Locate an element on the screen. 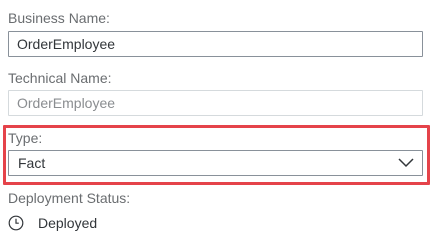 The image size is (432, 251). type-select: Fact is located at coordinates (215, 163).